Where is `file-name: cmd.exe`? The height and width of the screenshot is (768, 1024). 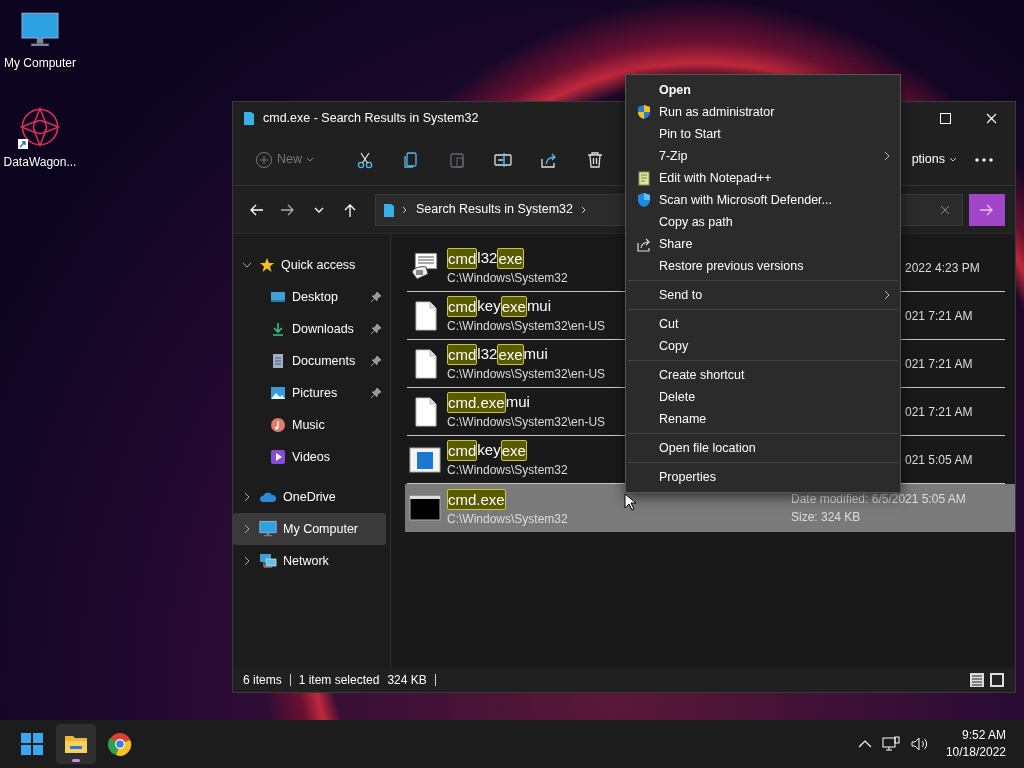 file-name: cmd.exe is located at coordinates (477, 499).